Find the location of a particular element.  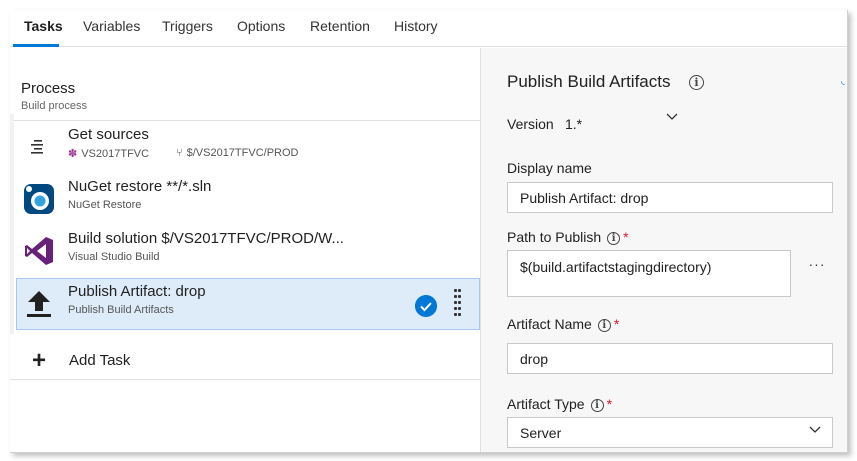

artifact-type-label: Artifact Type i * is located at coordinates (560, 404).